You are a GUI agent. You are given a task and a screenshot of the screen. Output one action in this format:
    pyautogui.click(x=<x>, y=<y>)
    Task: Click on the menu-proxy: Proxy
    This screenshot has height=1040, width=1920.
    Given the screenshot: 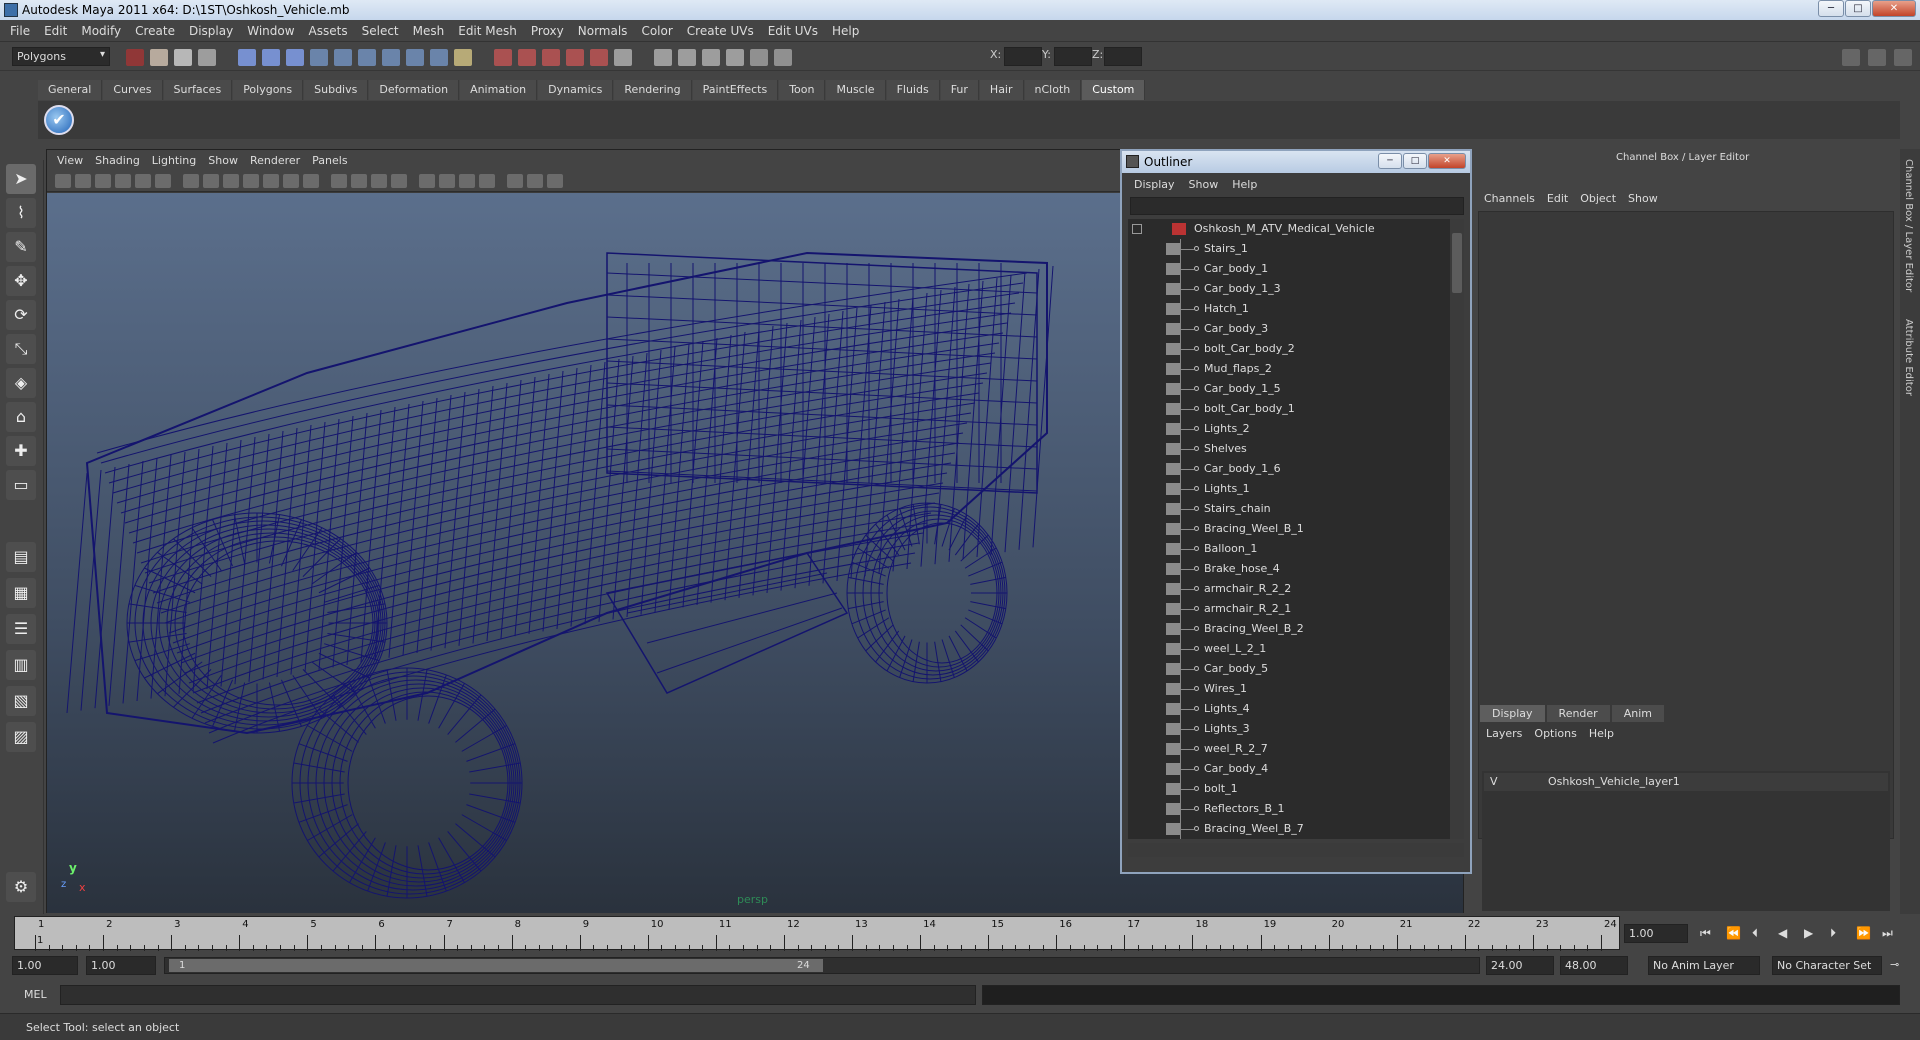 What is the action you would take?
    pyautogui.click(x=548, y=31)
    